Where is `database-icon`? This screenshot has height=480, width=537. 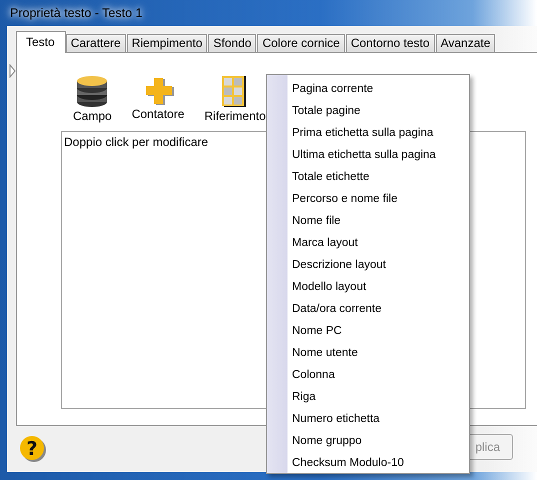
database-icon is located at coordinates (92, 92).